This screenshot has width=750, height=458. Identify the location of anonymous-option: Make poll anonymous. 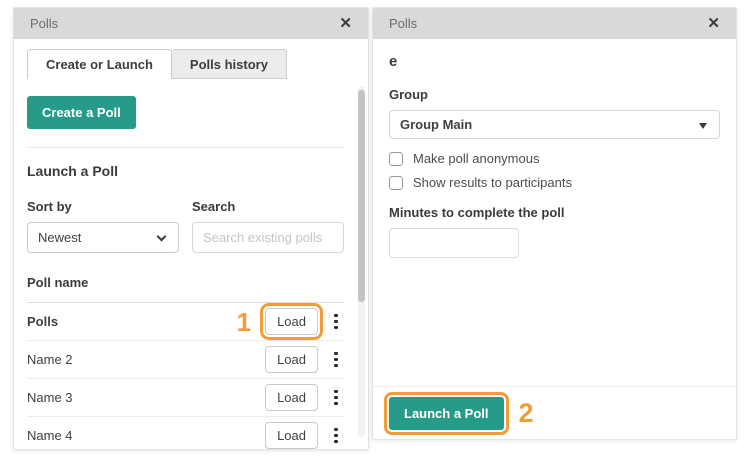
(554, 158).